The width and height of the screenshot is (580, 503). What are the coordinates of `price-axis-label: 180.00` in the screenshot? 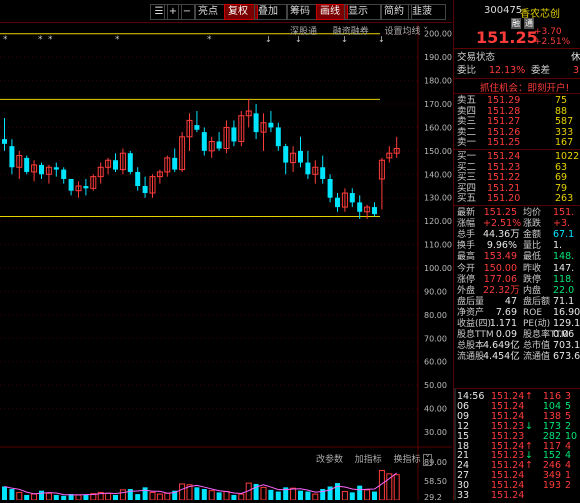 It's located at (438, 81).